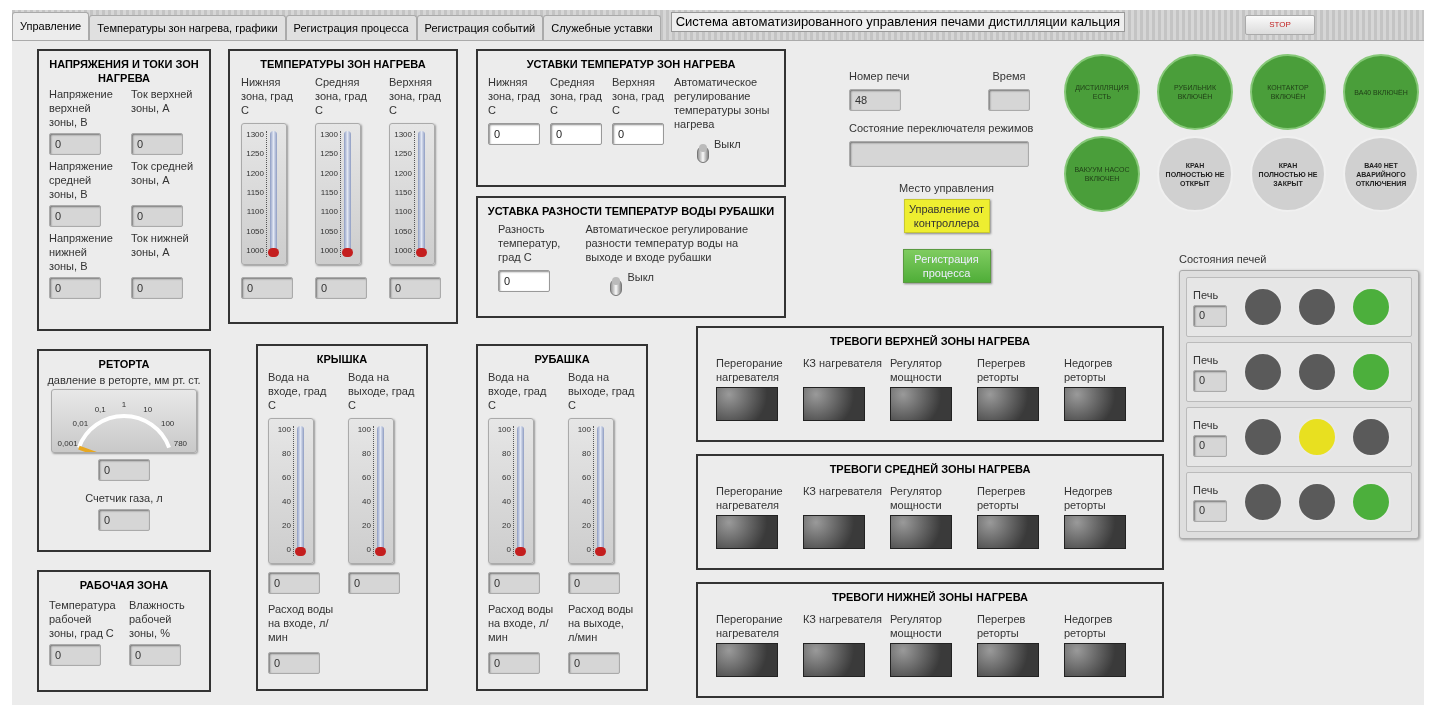 This screenshot has width=1436, height=705. I want to click on scale-label: 1250, so click(329, 154).